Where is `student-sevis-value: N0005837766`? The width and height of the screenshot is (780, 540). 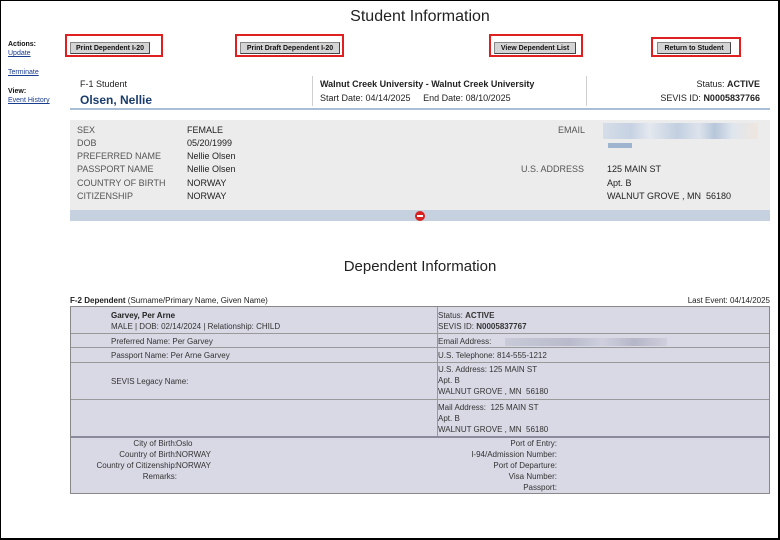
student-sevis-value: N0005837766 is located at coordinates (731, 98).